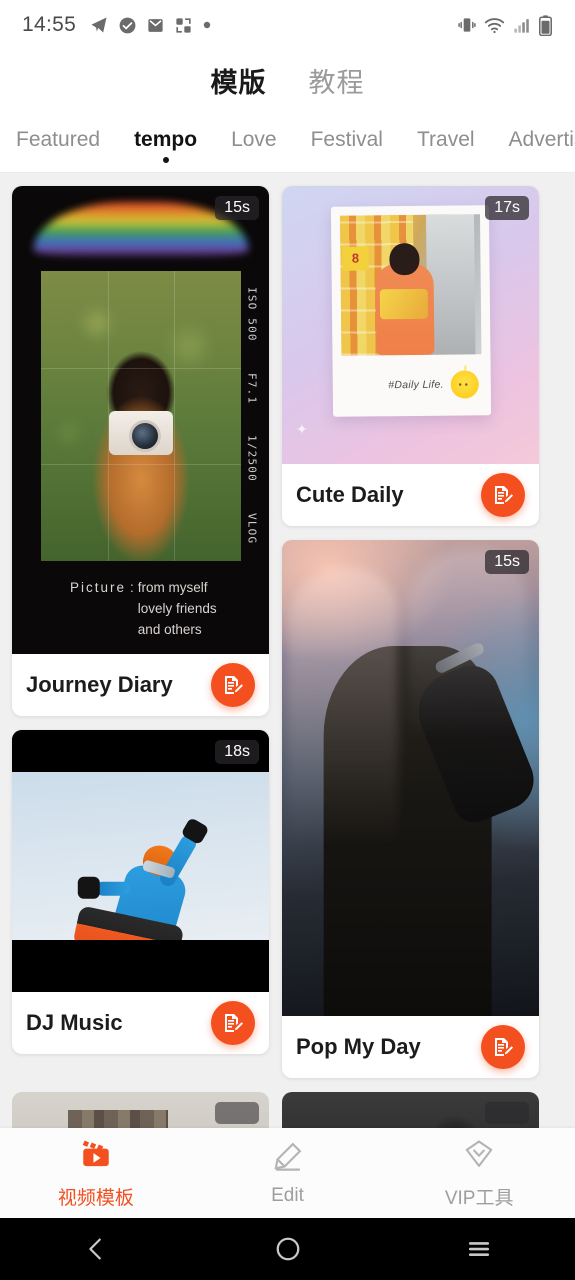  What do you see at coordinates (545, 25) in the screenshot?
I see `battery-icon` at bounding box center [545, 25].